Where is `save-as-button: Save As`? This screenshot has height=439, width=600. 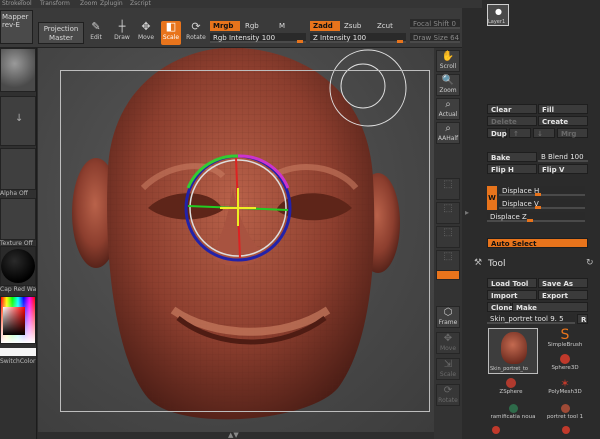 save-as-button: Save As is located at coordinates (563, 283).